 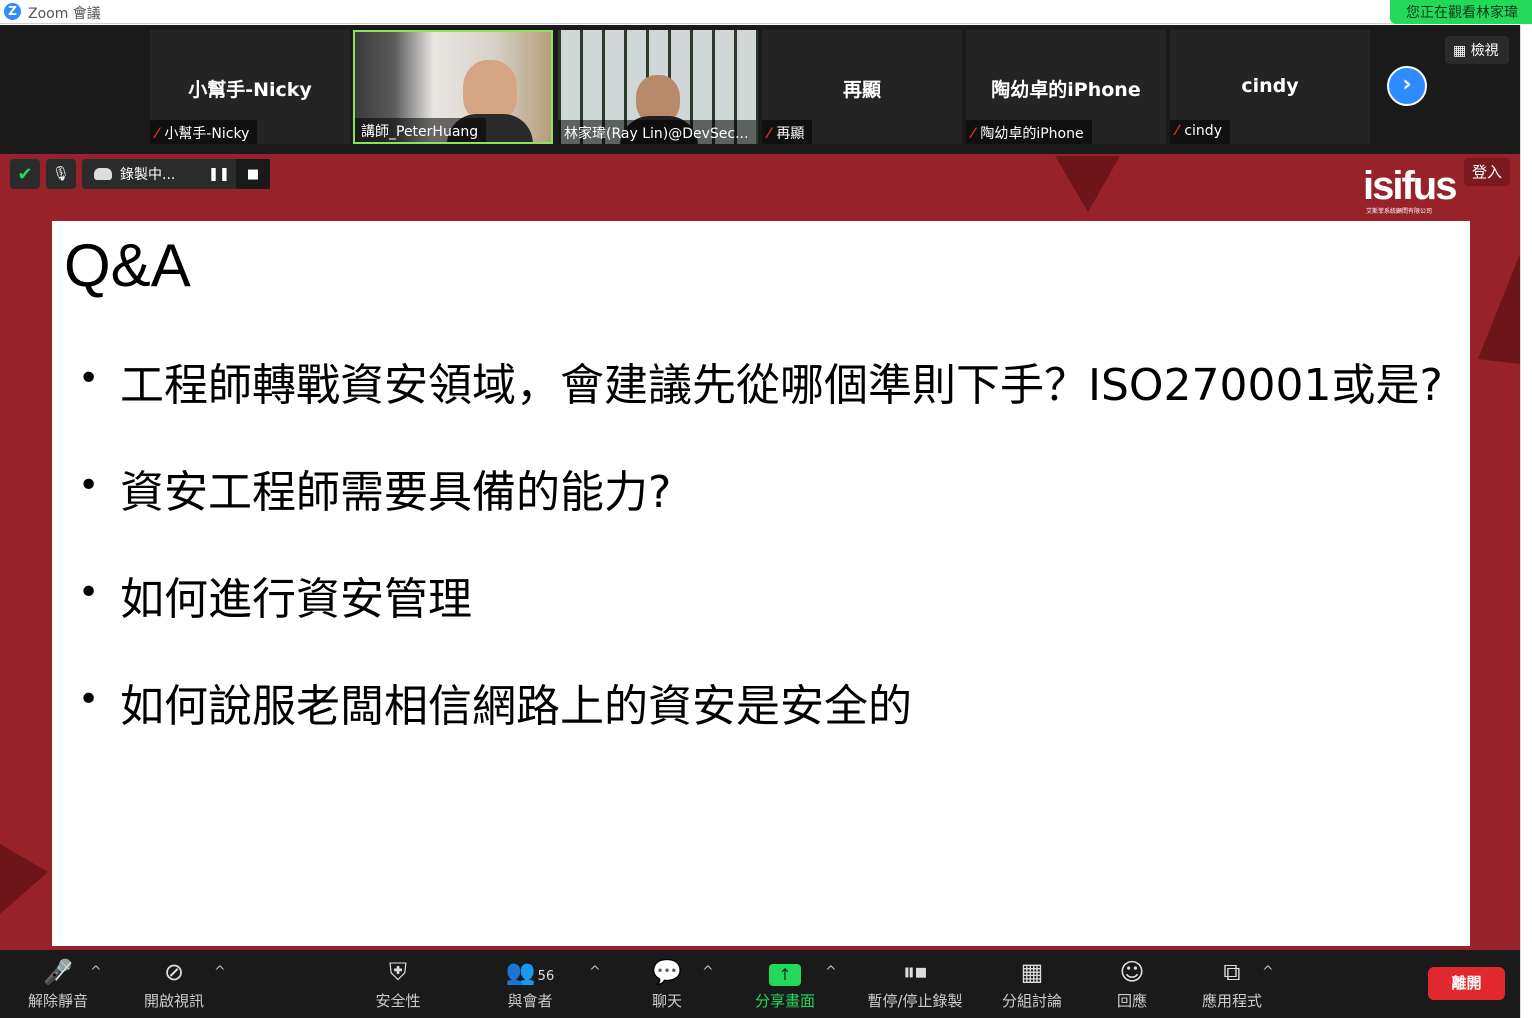 I want to click on chat-button: 💬 聊天, so click(x=667, y=983).